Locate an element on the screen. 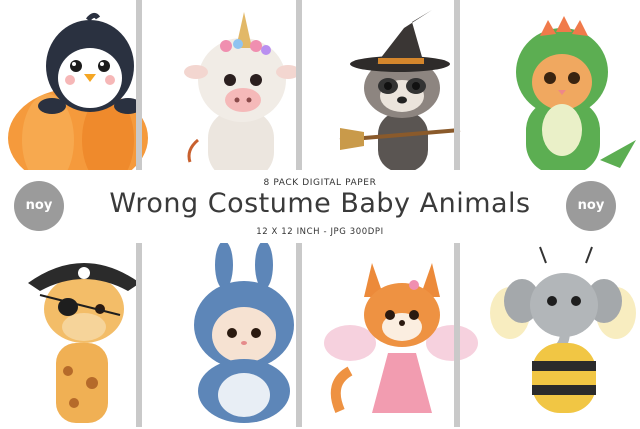 The height and width of the screenshot is (429, 640). panel-cat-dinosaur is located at coordinates (560, 93).